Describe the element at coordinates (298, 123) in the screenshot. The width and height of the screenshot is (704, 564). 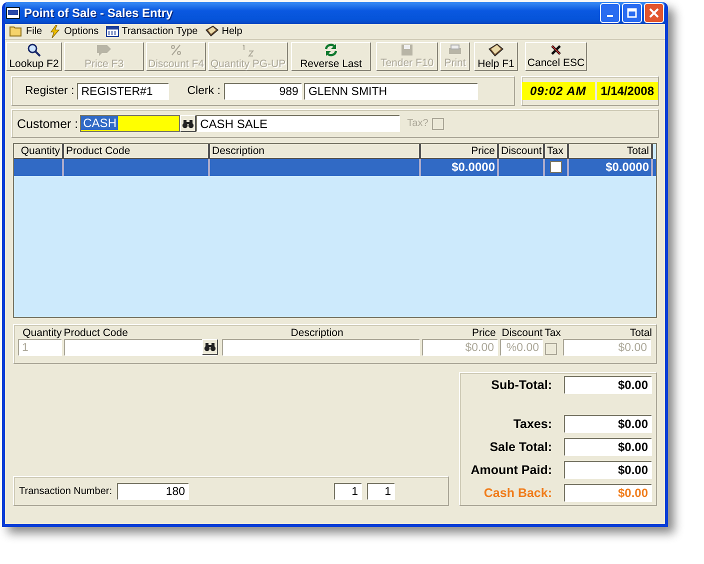
I see `customer-name-field: CASH SALE` at that location.